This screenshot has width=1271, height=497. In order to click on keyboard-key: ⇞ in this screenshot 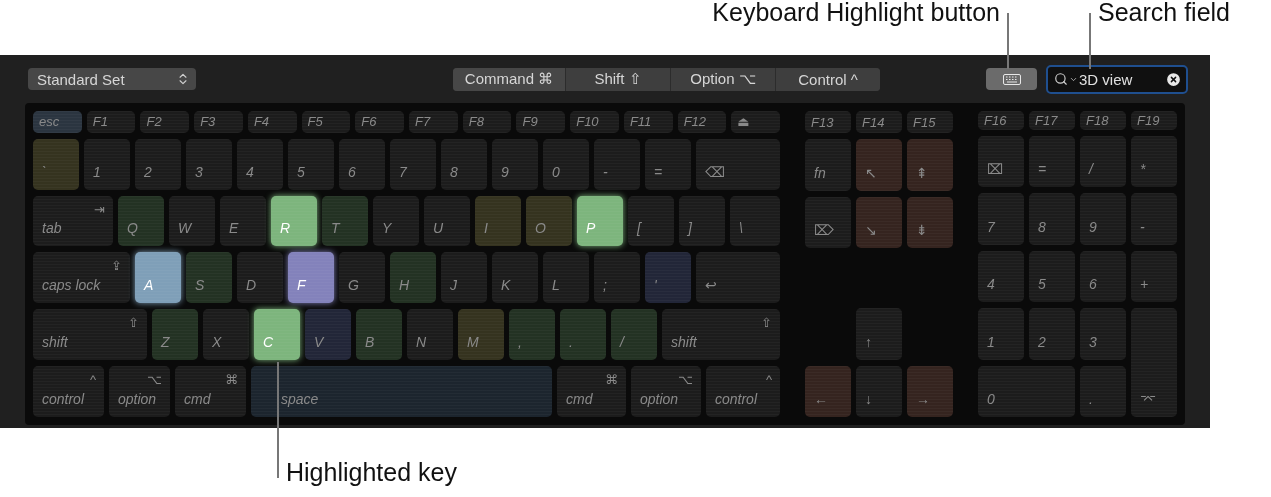, I will do `click(930, 165)`.